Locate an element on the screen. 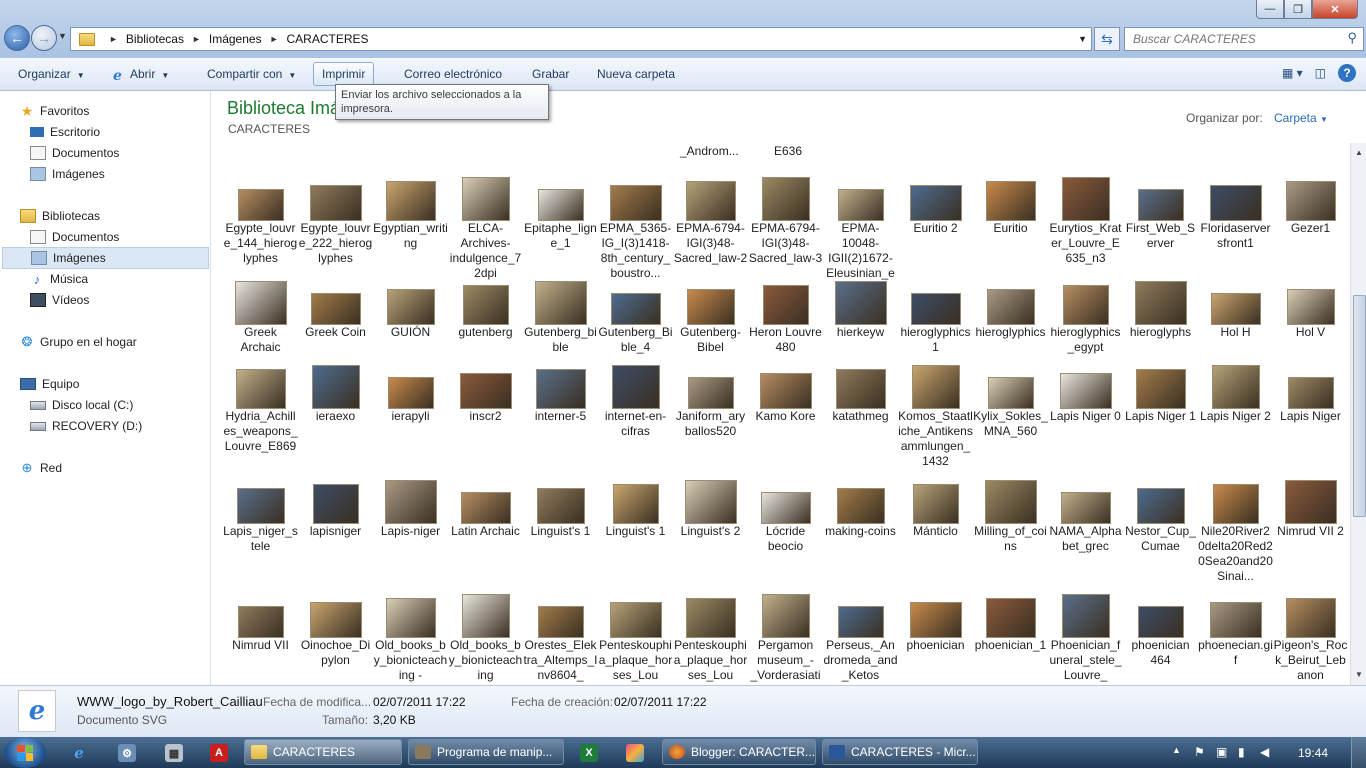  file-item: phoenician 464 is located at coordinates (1160, 629).